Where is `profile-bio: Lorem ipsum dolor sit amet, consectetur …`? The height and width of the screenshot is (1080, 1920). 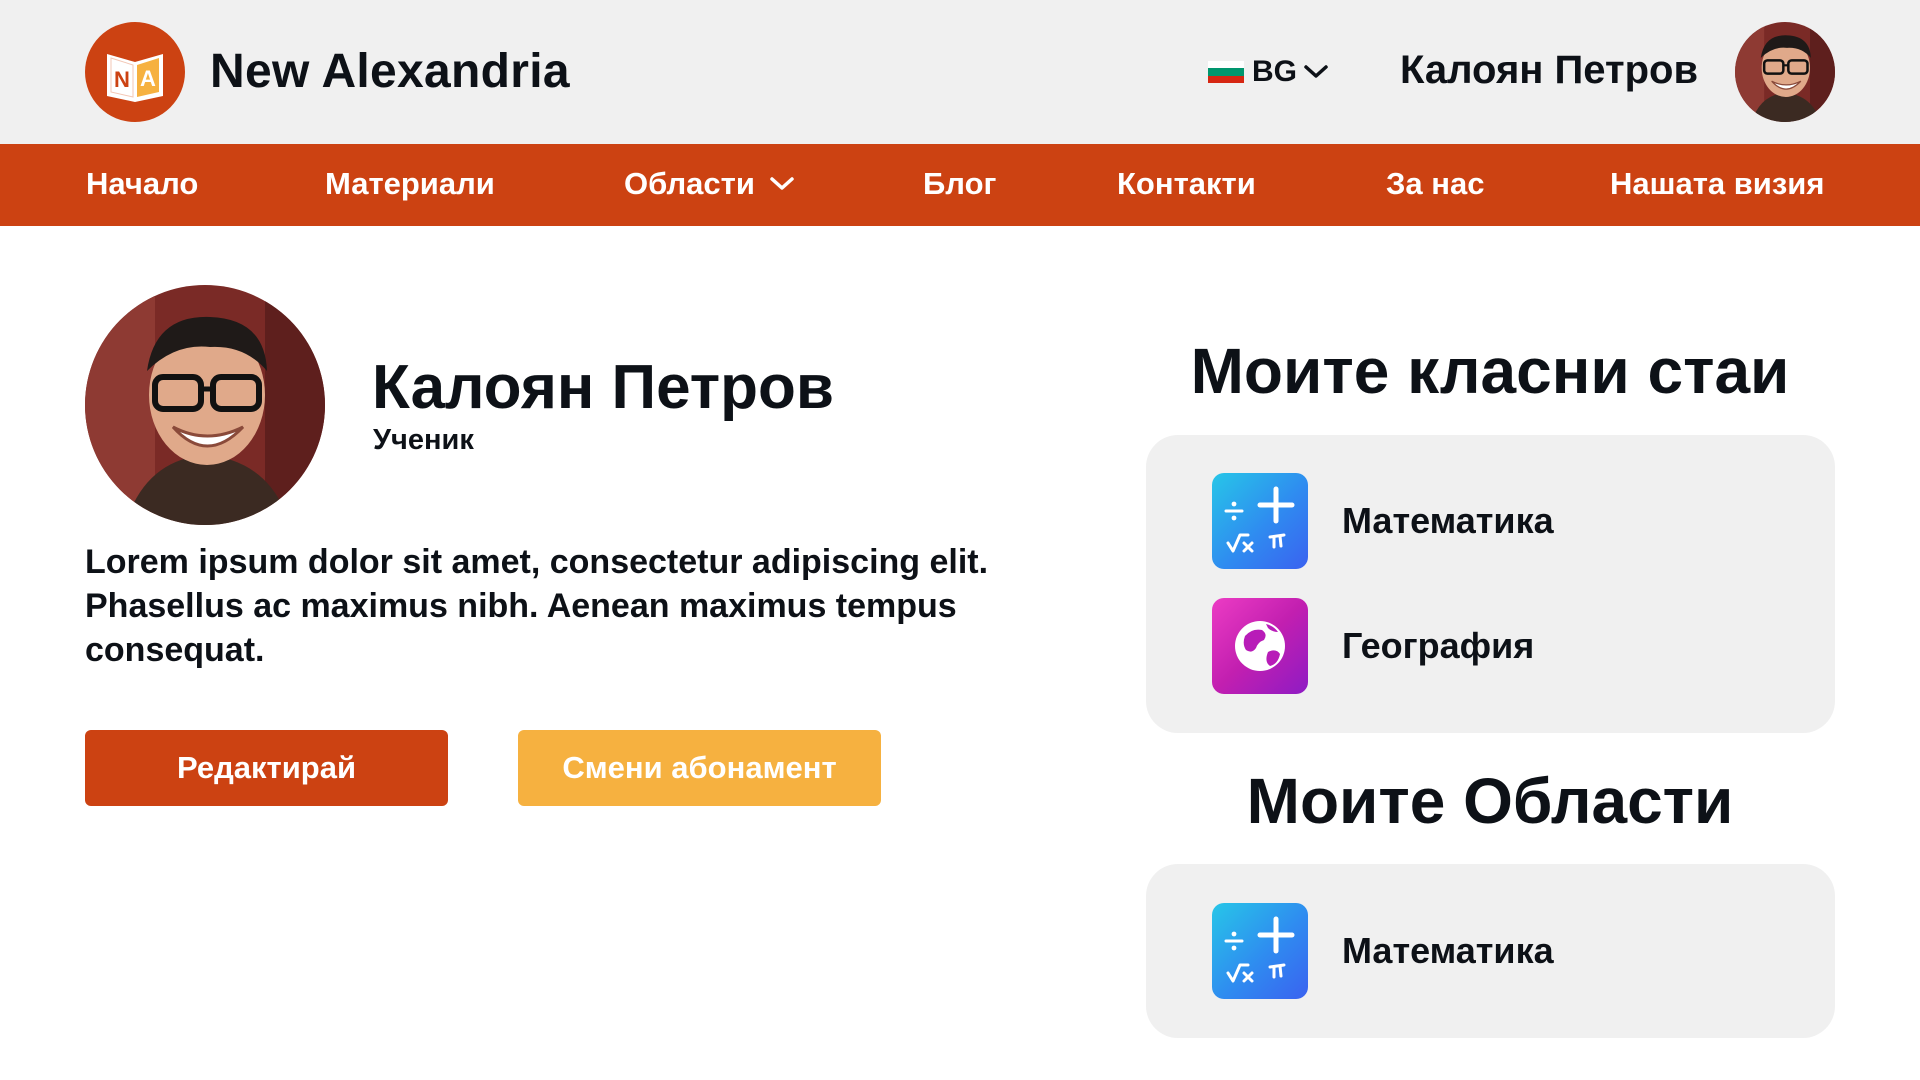 profile-bio: Lorem ipsum dolor sit amet, consectetur … is located at coordinates (537, 606).